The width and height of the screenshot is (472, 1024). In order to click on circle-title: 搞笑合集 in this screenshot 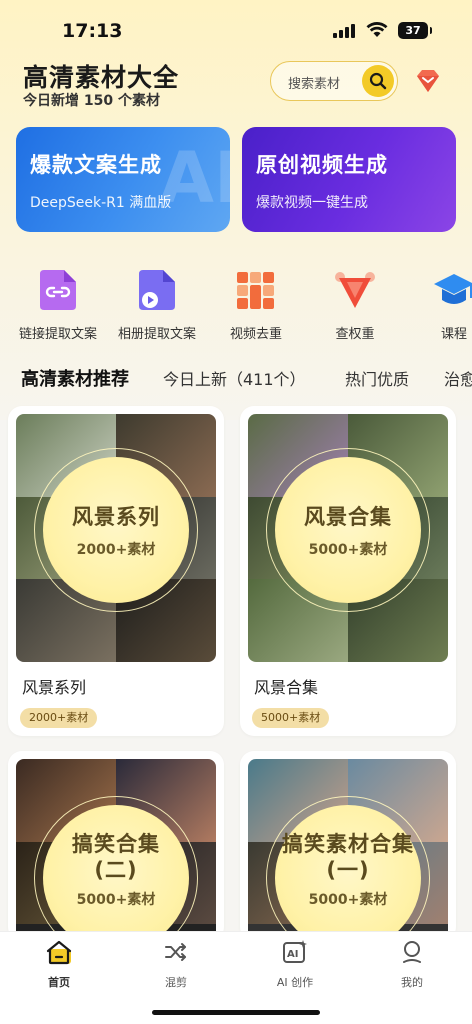, I will do `click(116, 844)`.